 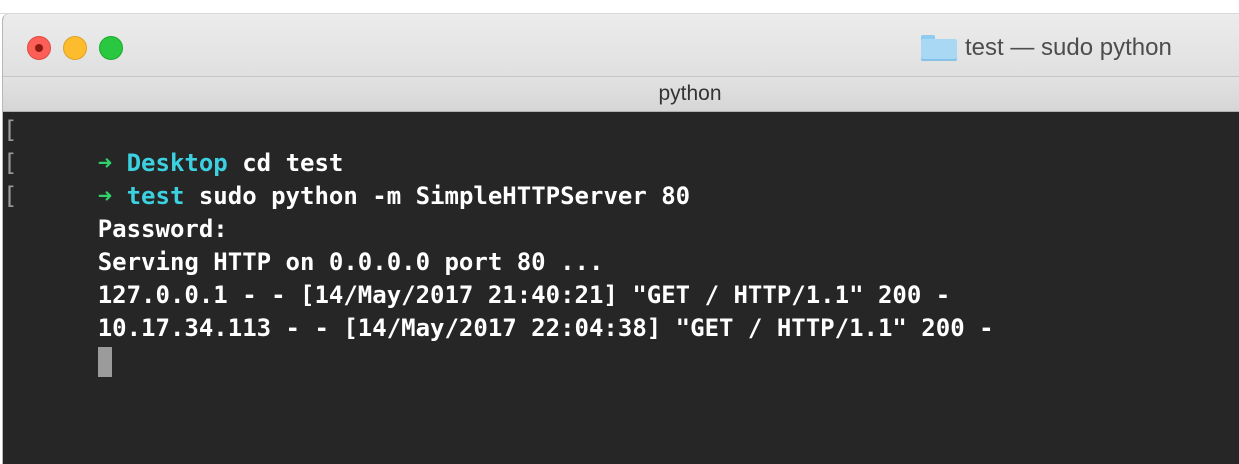 What do you see at coordinates (1068, 47) in the screenshot?
I see `window-title-text: test — sudo python` at bounding box center [1068, 47].